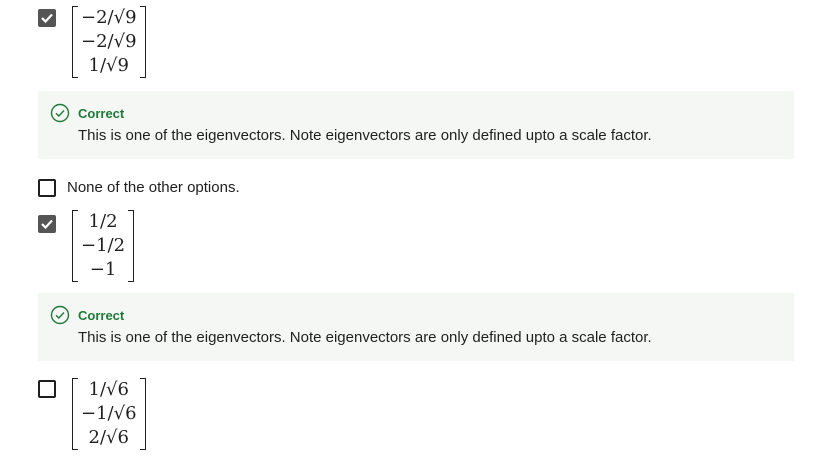 This screenshot has width=828, height=466. I want to click on option-1-checkbox, so click(47, 18).